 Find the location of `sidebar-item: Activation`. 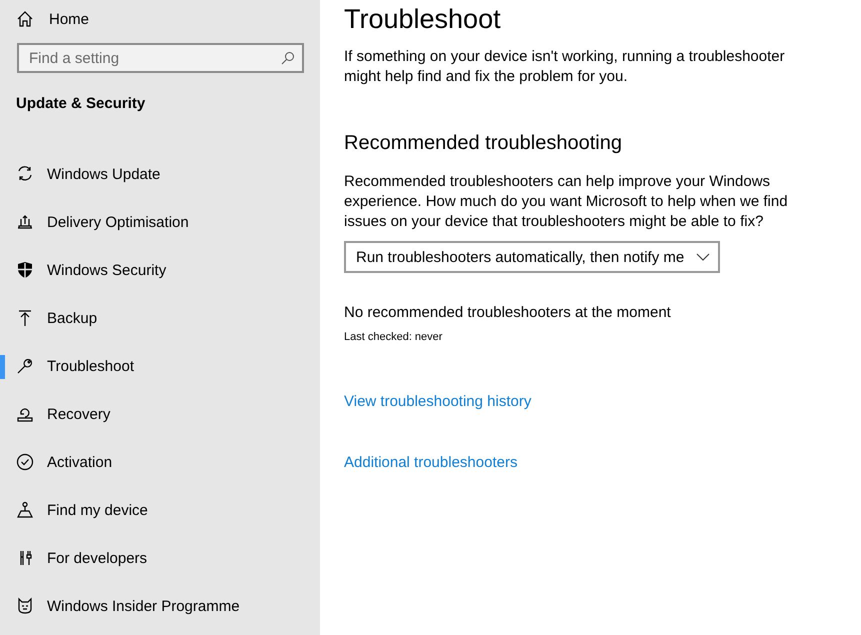

sidebar-item: Activation is located at coordinates (160, 462).